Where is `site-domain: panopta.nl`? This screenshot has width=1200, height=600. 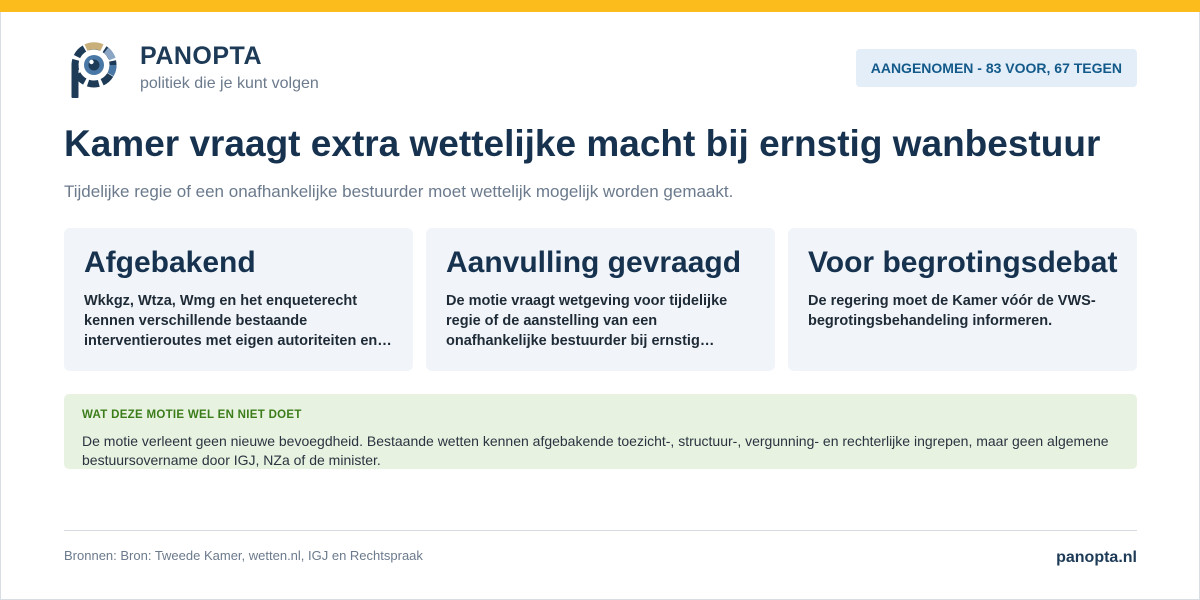
site-domain: panopta.nl is located at coordinates (1096, 557).